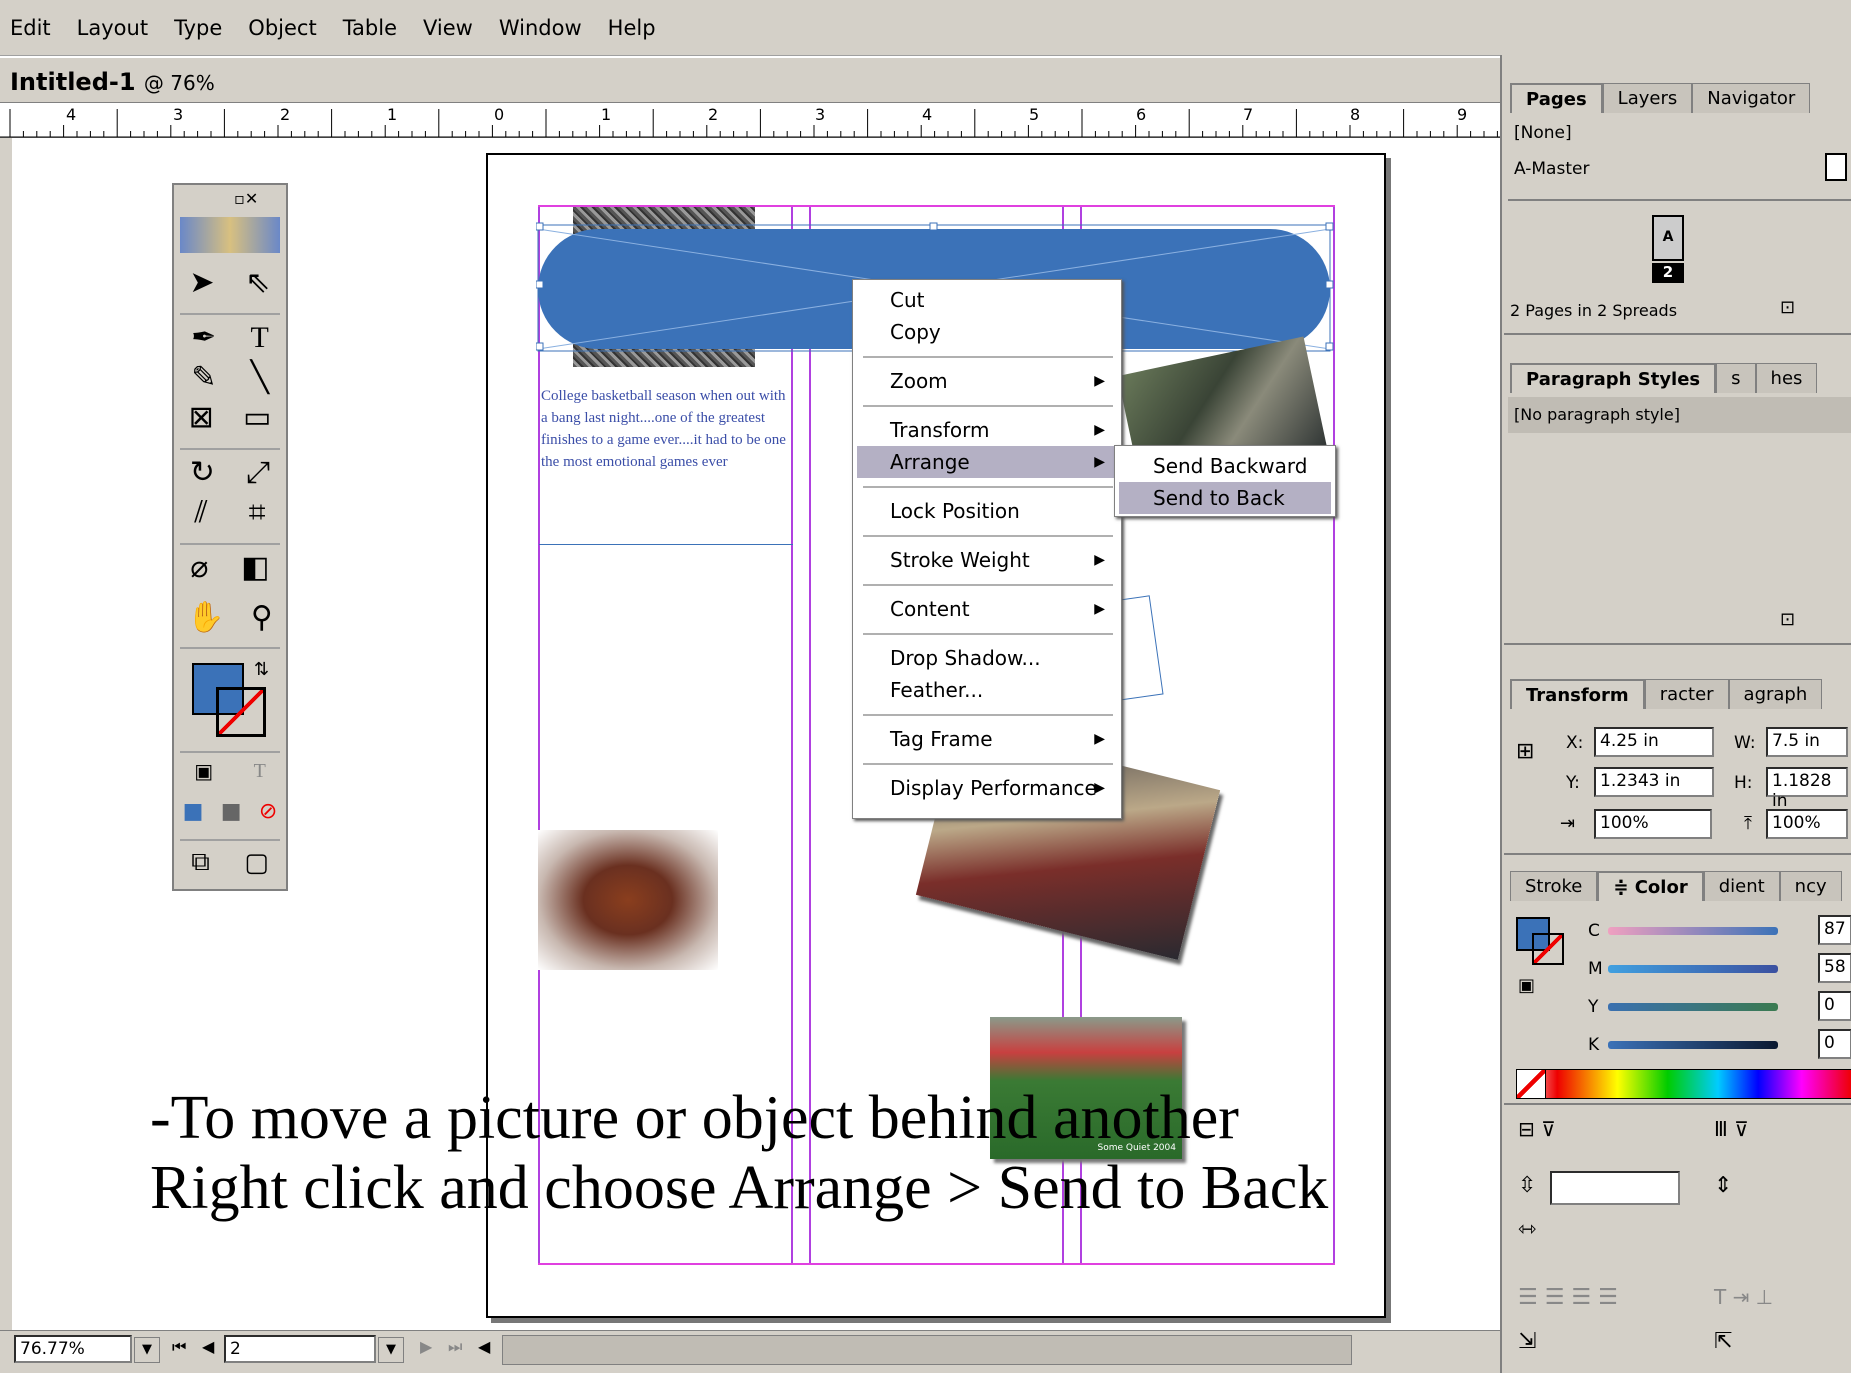 This screenshot has width=1851, height=1373. I want to click on no-paragraph-style-item: [No paragraph style], so click(1679, 415).